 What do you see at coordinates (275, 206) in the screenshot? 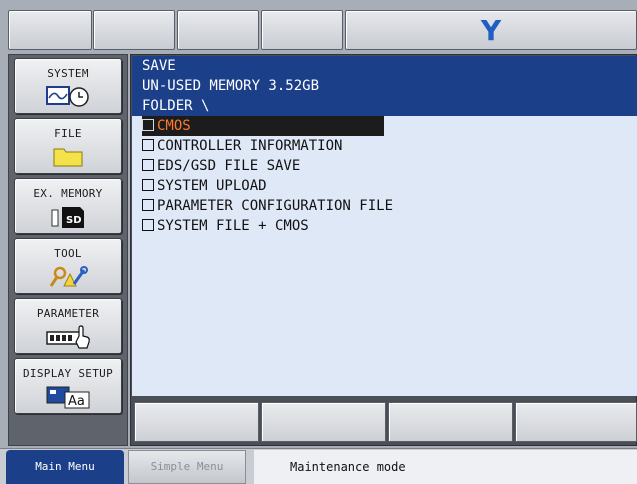
I see `list-item-label: PARAMETER CONFIGURATION FILE` at bounding box center [275, 206].